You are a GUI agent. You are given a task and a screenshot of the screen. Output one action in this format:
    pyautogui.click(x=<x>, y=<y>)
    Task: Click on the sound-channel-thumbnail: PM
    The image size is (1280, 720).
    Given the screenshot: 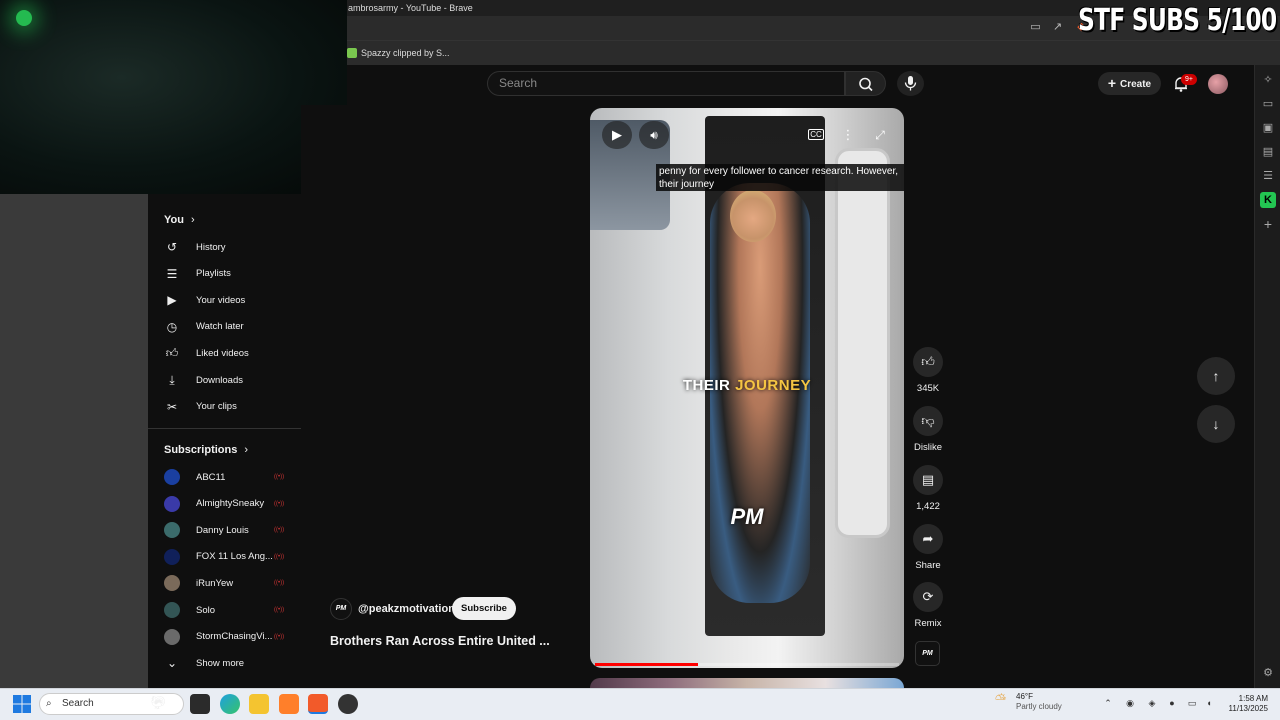 What is the action you would take?
    pyautogui.click(x=927, y=653)
    